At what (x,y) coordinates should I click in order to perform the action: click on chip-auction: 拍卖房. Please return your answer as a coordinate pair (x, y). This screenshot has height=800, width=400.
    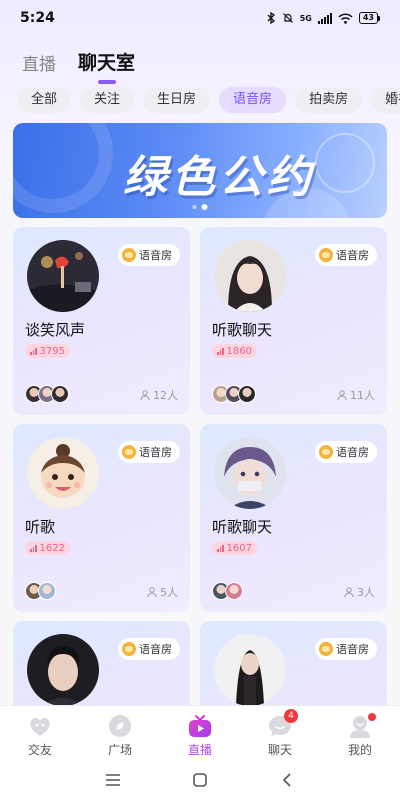
    Looking at the image, I should click on (329, 100).